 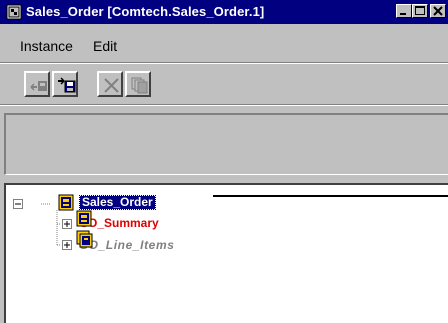 I want to click on menu-bar: Instance Edit, so click(x=224, y=42).